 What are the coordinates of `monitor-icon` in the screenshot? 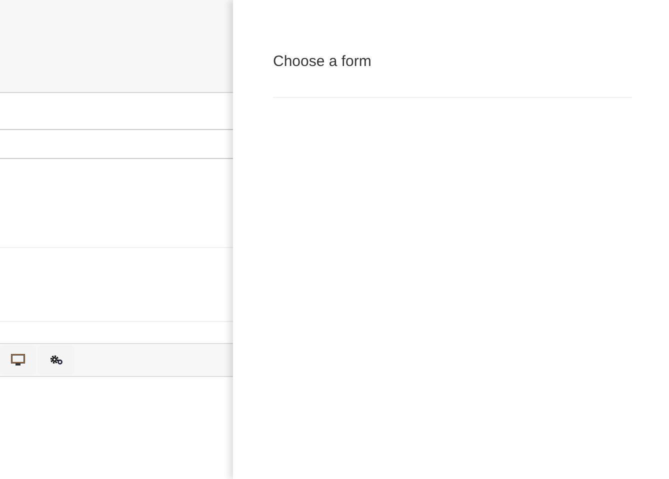 It's located at (18, 360).